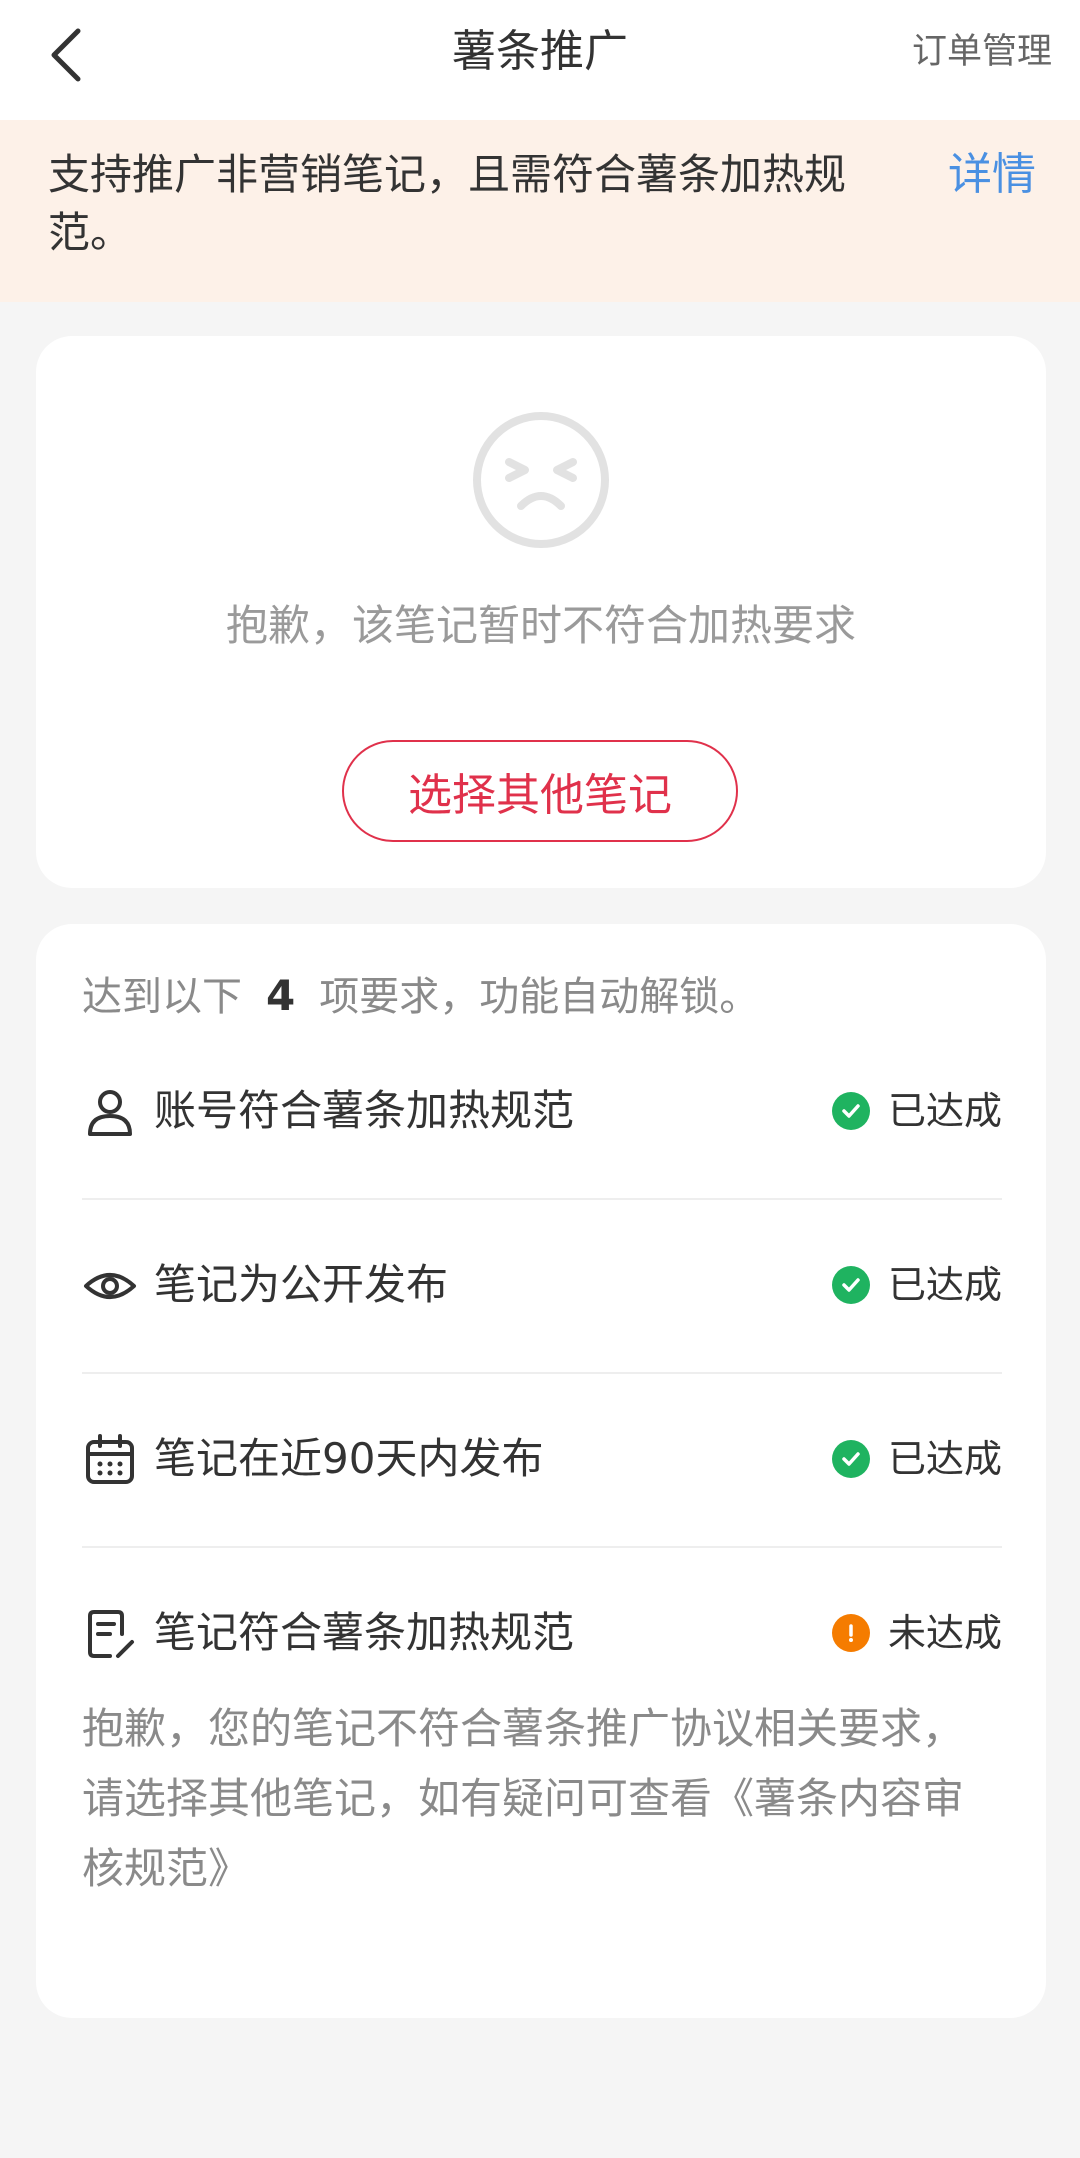 The image size is (1080, 2158). I want to click on order-management-link: 订单管理, so click(982, 52).